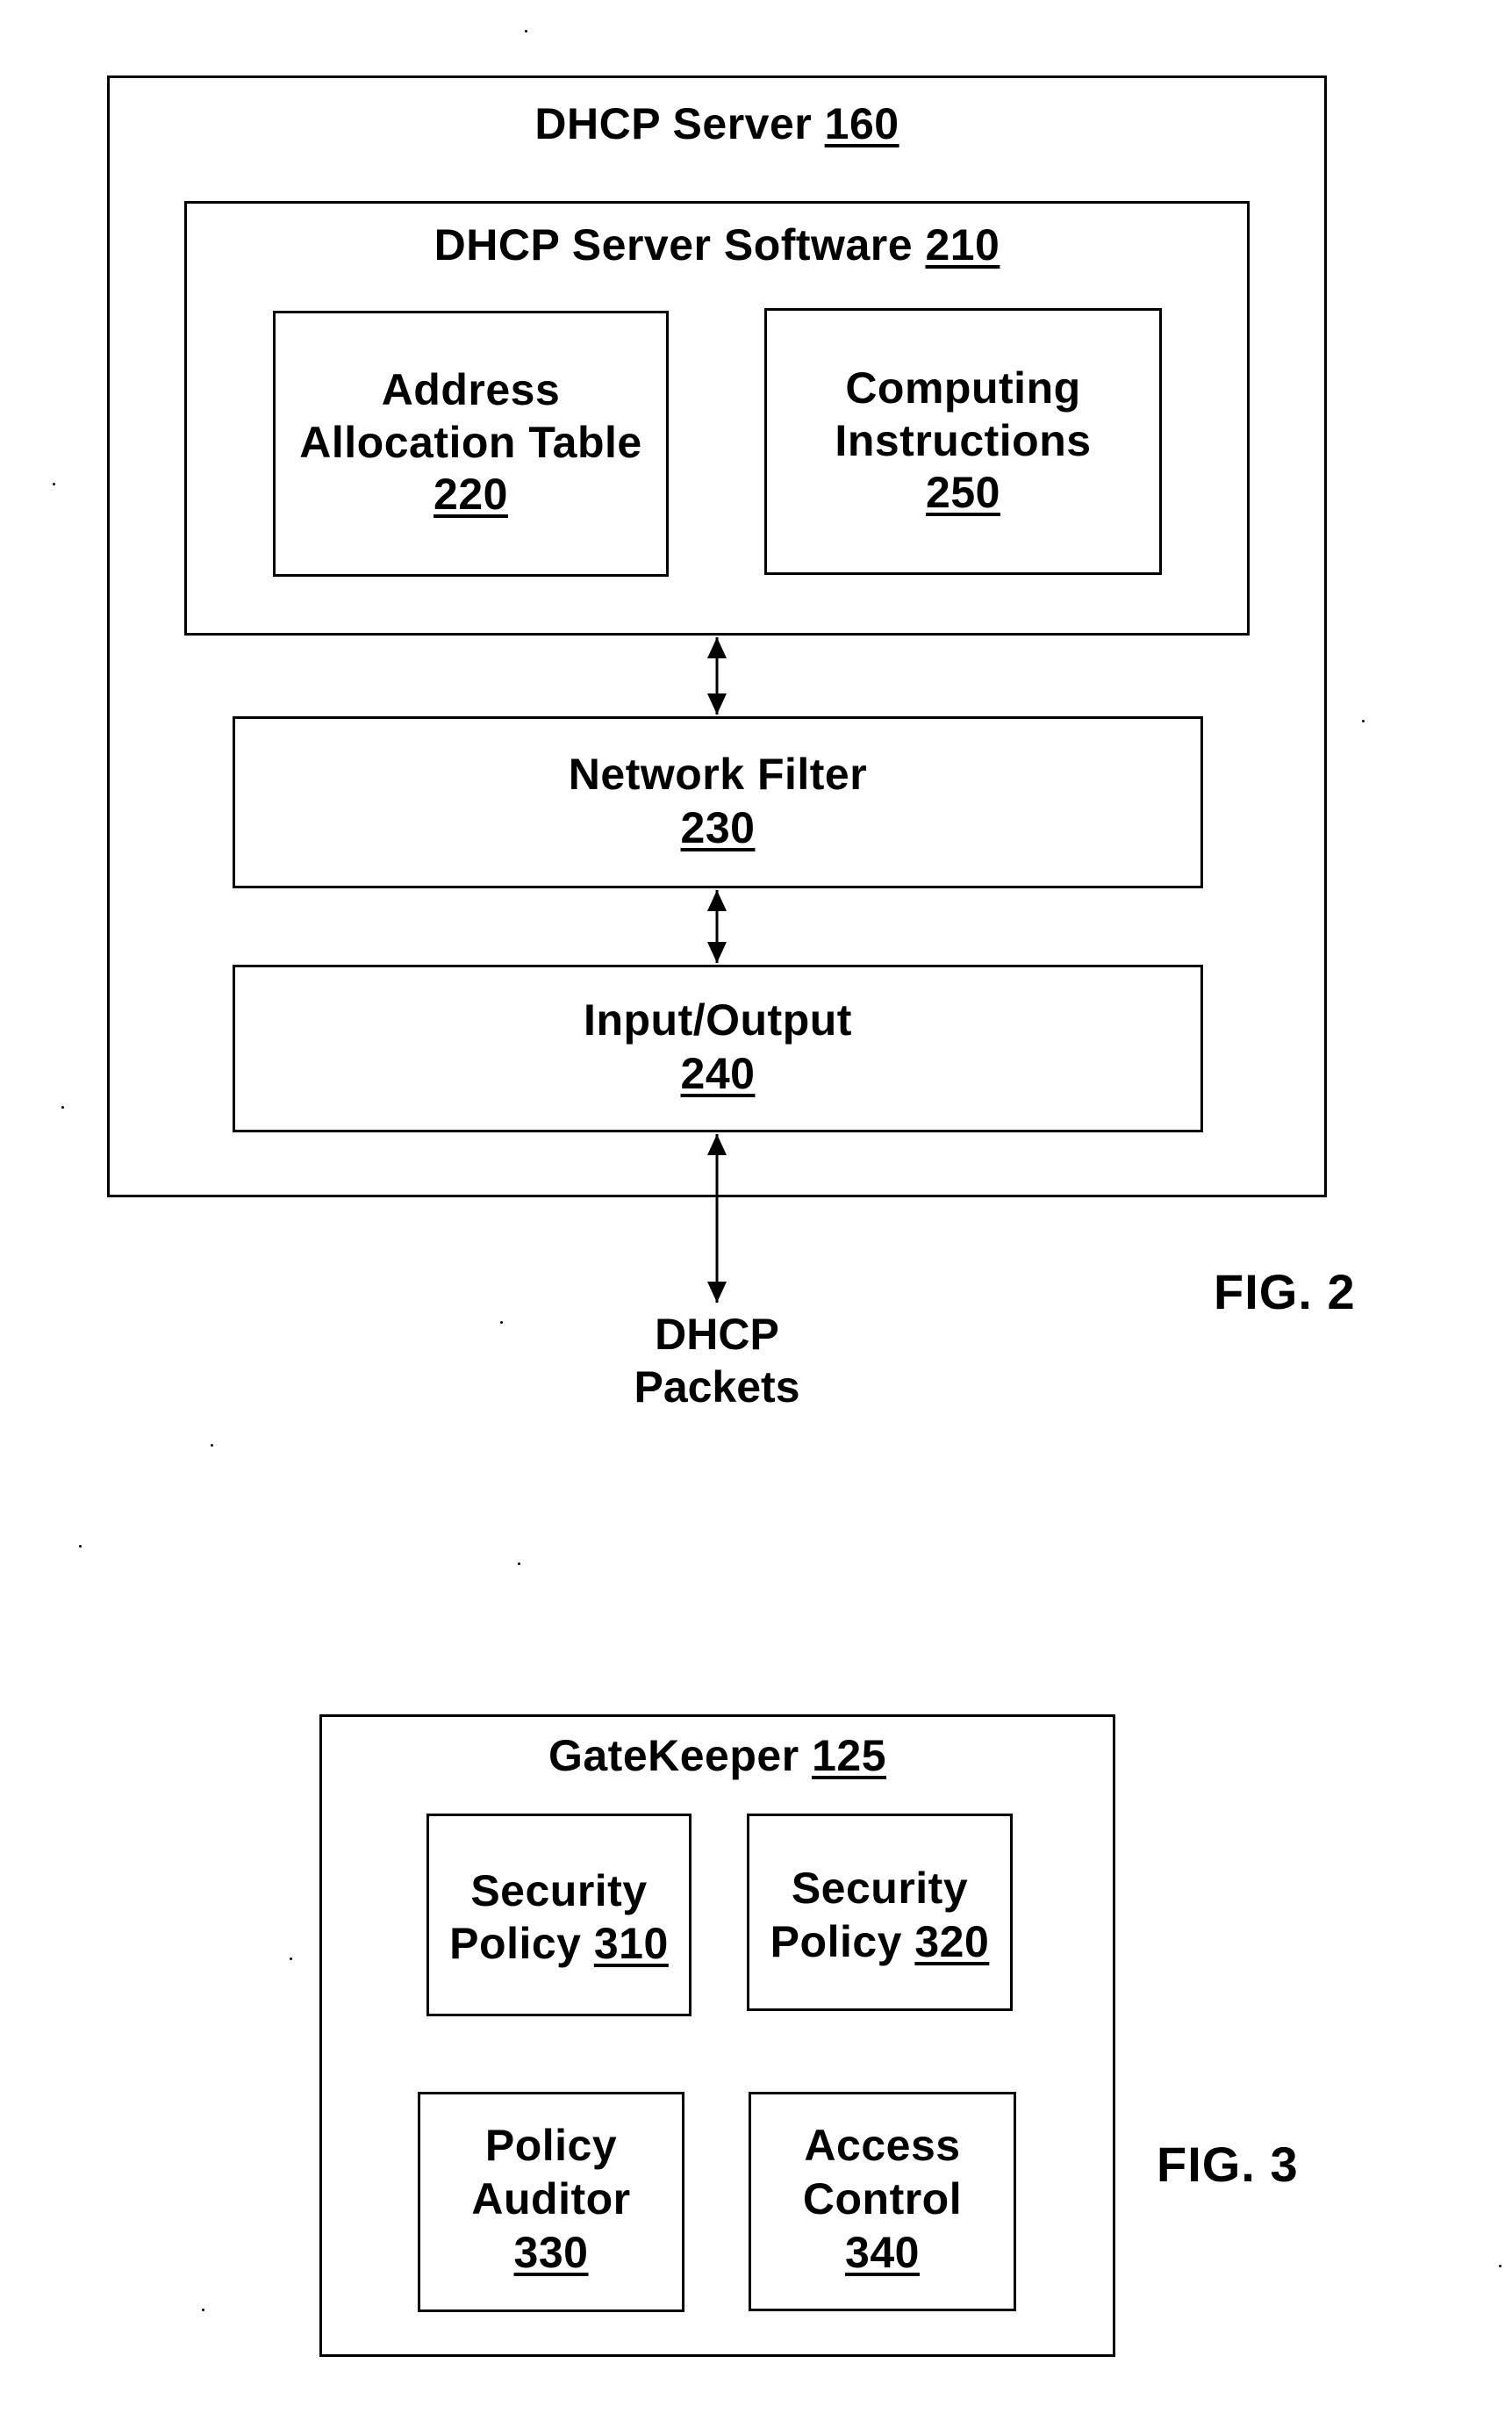 The height and width of the screenshot is (2428, 1512). I want to click on policy-auditor-line1: Policy, so click(551, 2145).